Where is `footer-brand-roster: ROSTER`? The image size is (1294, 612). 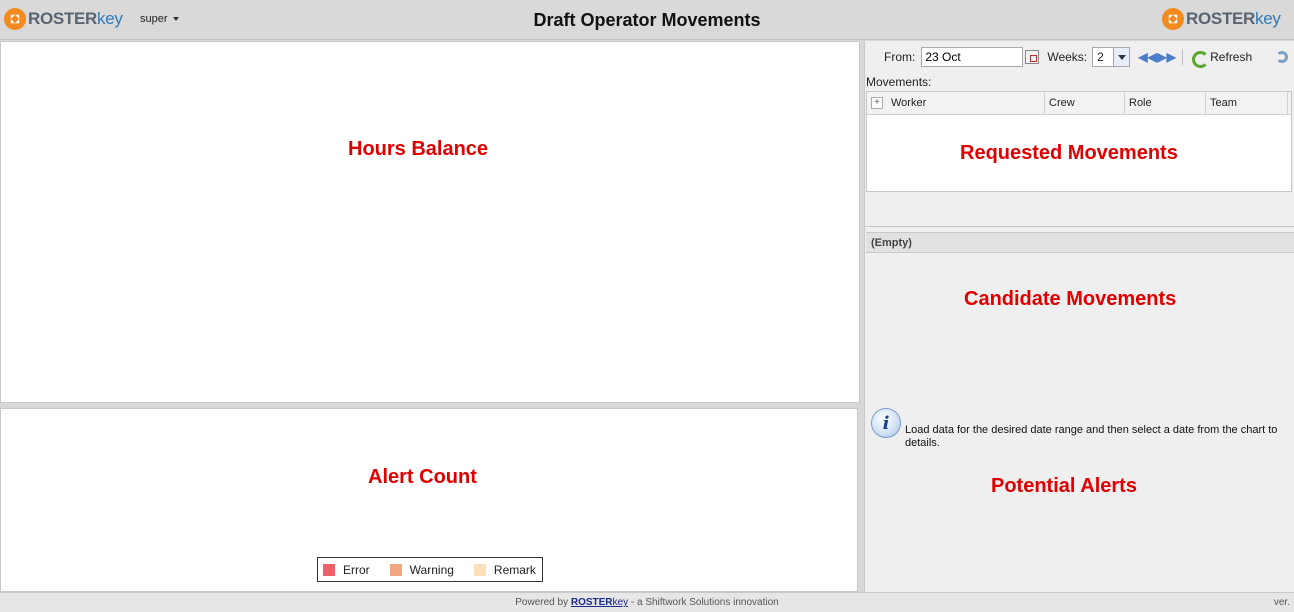 footer-brand-roster: ROSTER is located at coordinates (591, 602).